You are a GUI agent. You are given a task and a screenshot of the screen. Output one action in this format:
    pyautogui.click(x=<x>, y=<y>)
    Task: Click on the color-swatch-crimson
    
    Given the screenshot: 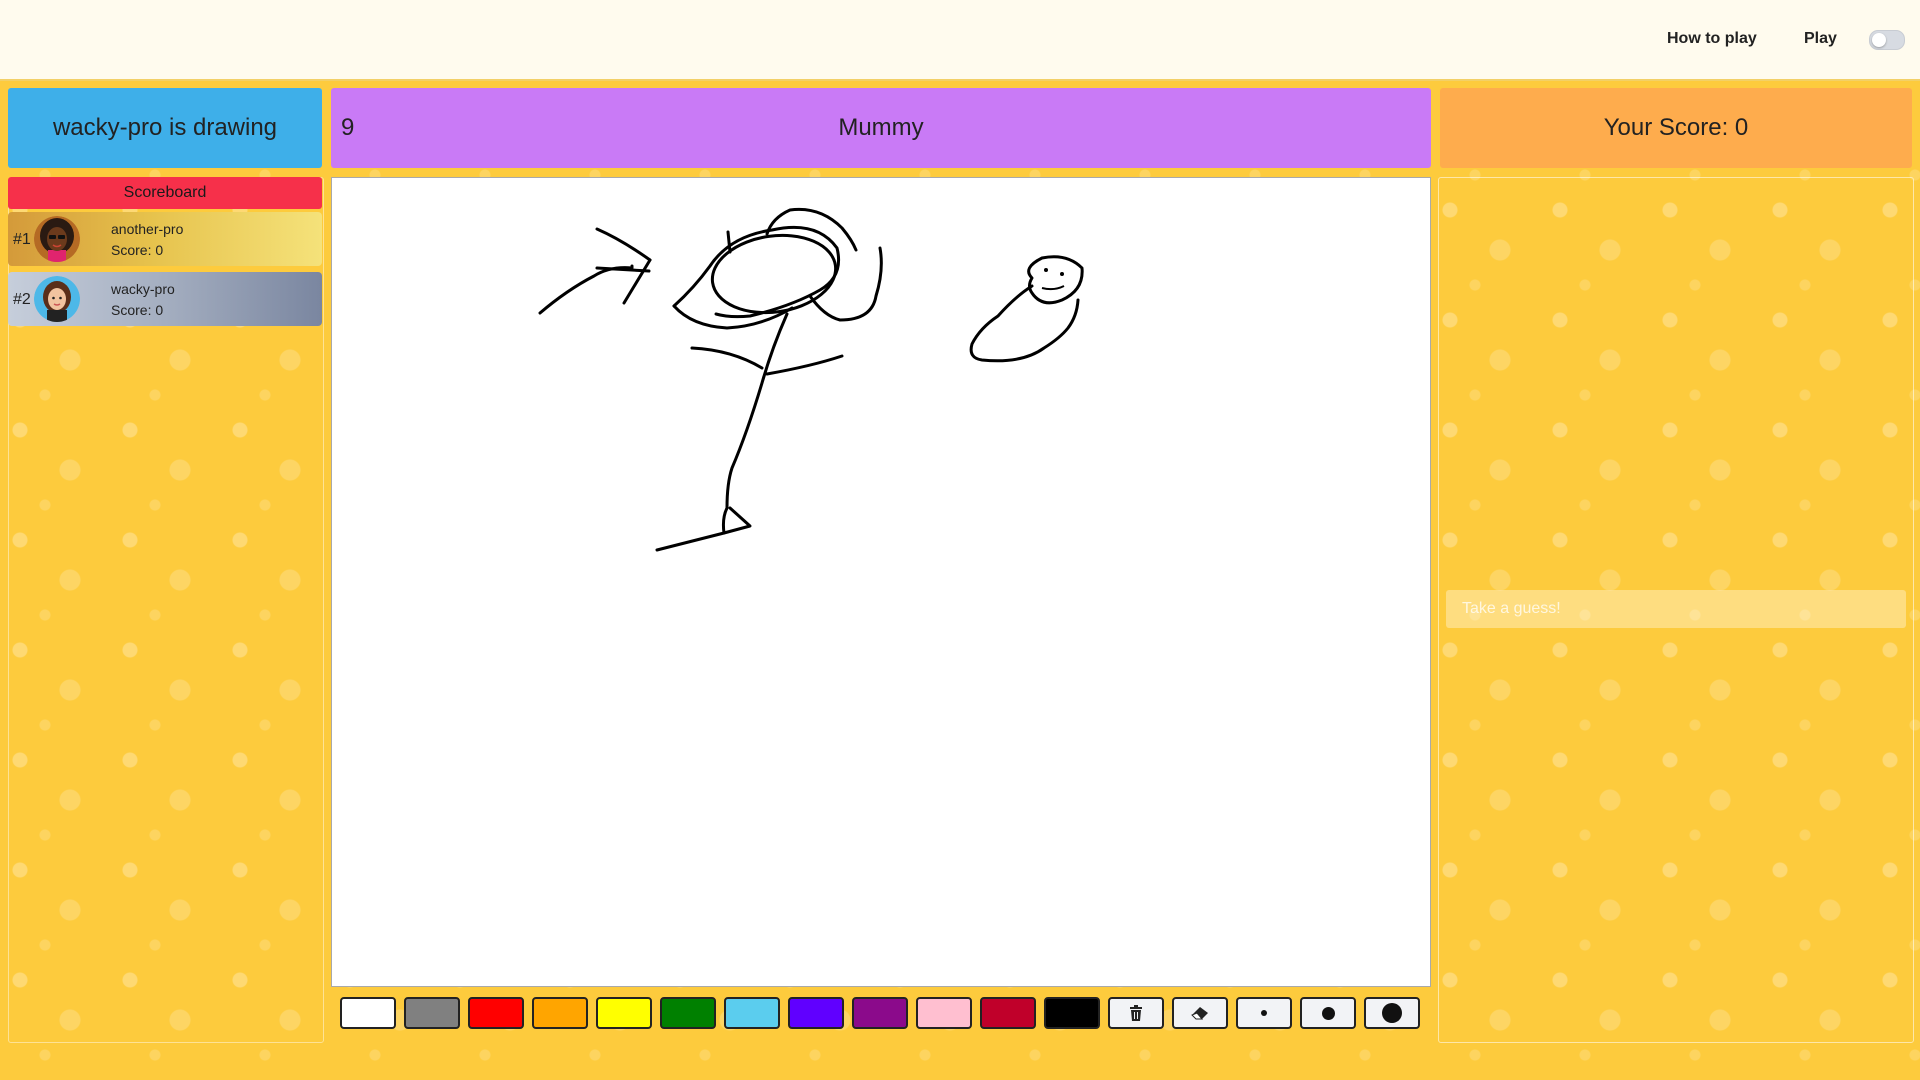 What is the action you would take?
    pyautogui.click(x=1008, y=1013)
    